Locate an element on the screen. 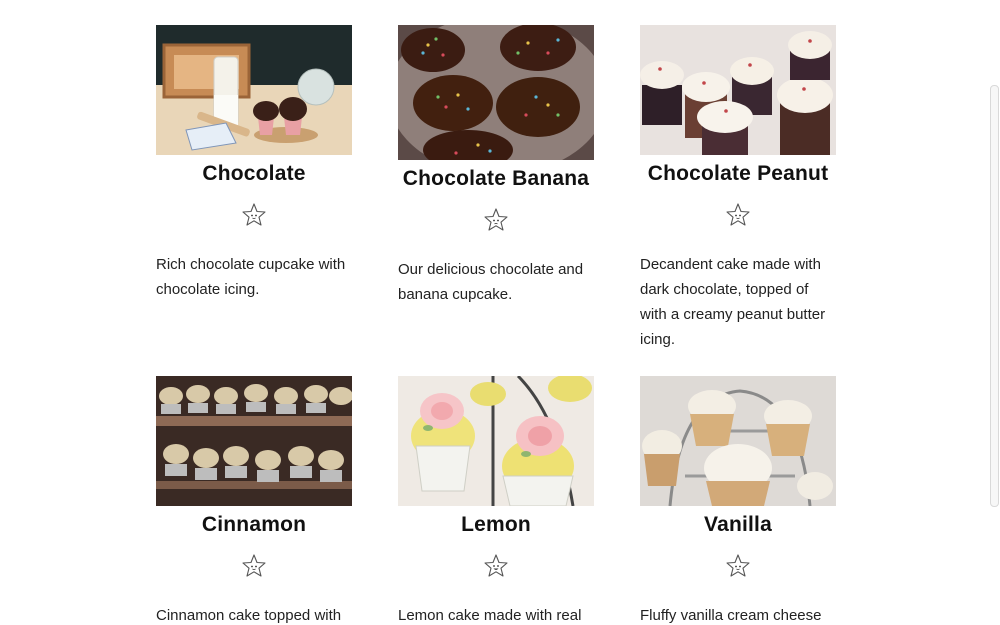 Image resolution: width=1000 pixels, height=625 pixels. cupcake-card-vanilla: Vanilla Fluffy vanilla cream cheese is located at coordinates (738, 500).